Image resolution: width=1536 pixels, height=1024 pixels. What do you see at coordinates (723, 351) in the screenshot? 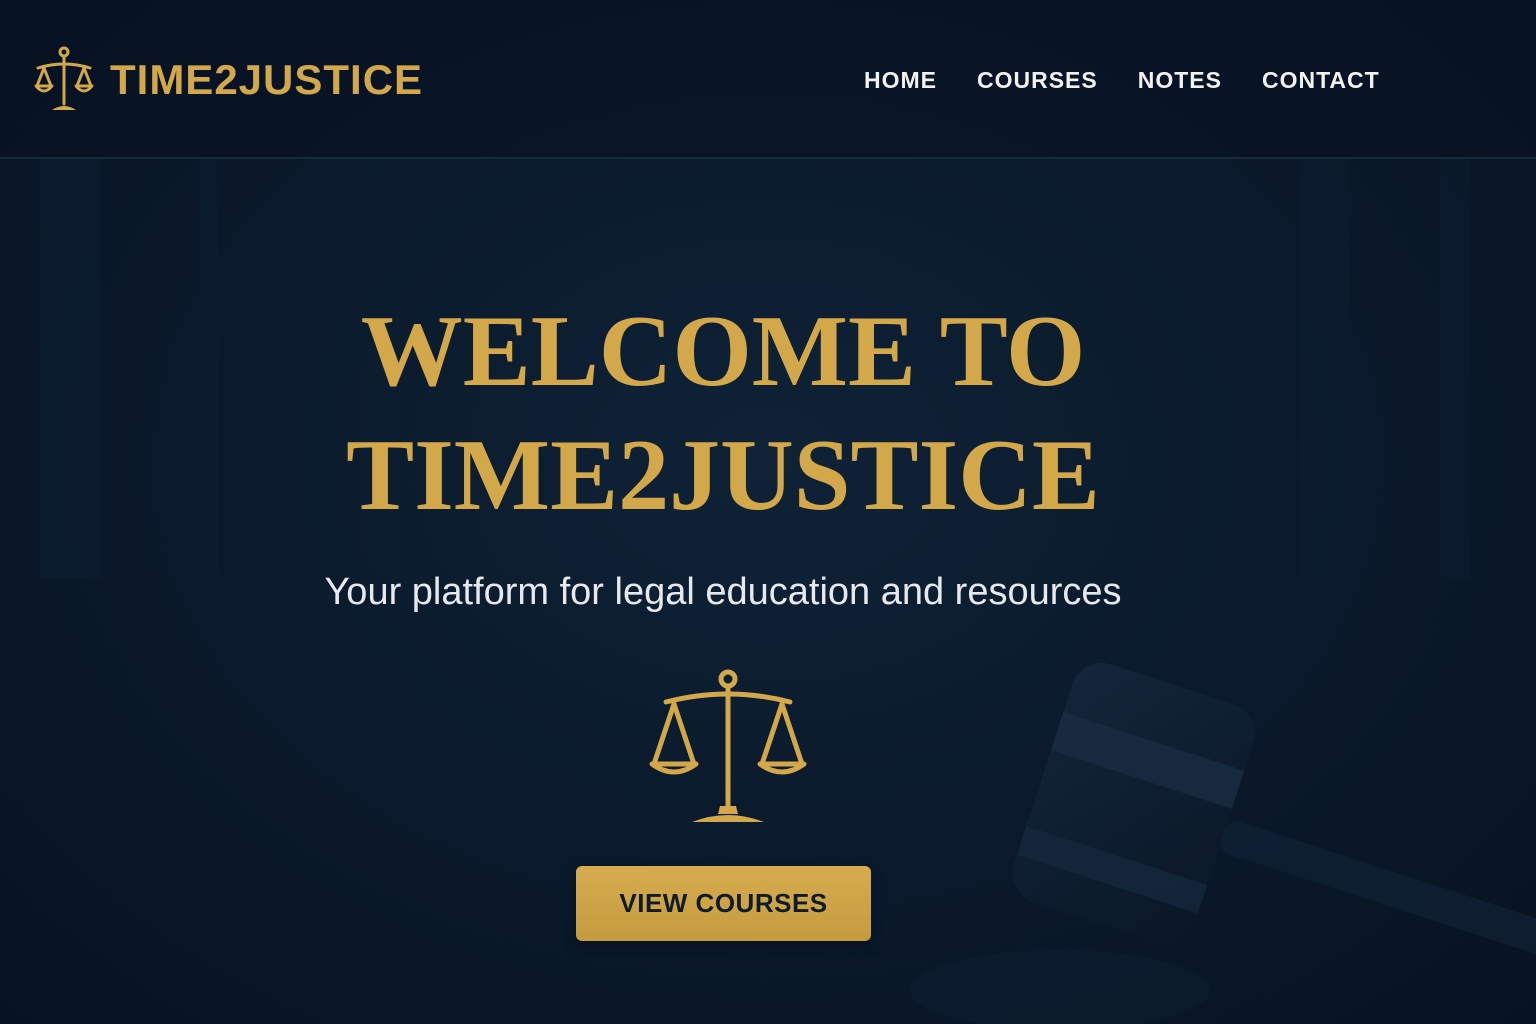
I see `hero-title-line-1: WELCOME TO` at bounding box center [723, 351].